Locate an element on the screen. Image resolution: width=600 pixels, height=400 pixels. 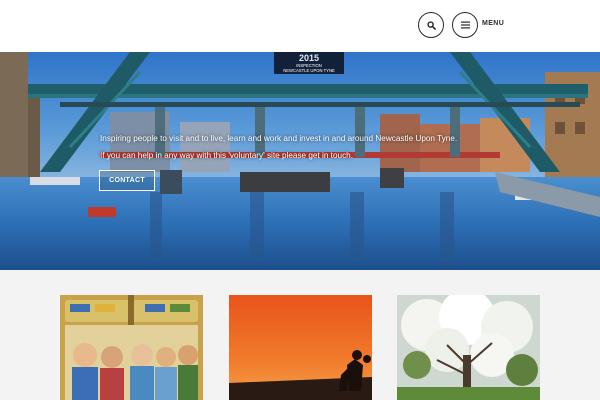
post-thumbnail-sunset is located at coordinates (300, 347).